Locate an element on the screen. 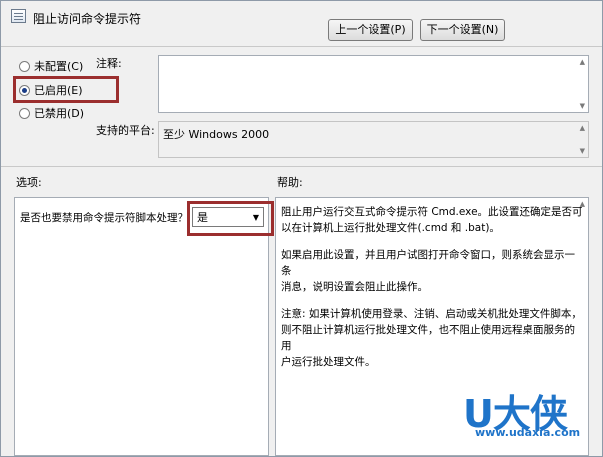 This screenshot has height=457, width=603. setting-title: 阻止访问命令提示符 is located at coordinates (87, 19).